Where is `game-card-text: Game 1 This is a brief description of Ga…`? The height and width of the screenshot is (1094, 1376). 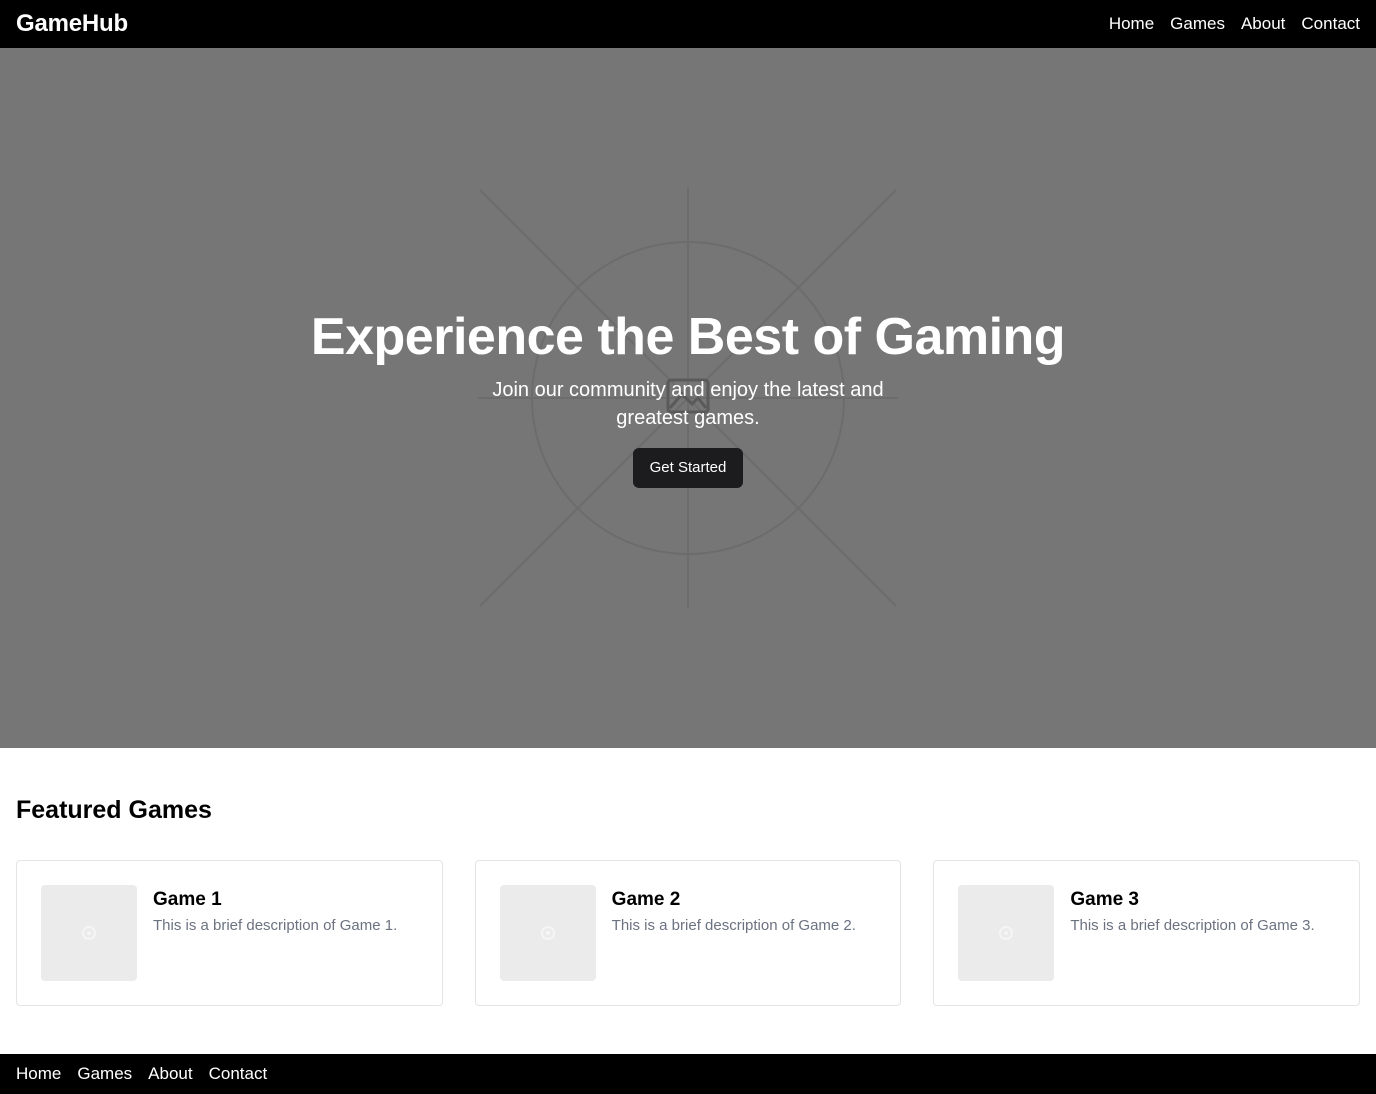 game-card-text: Game 1 This is a brief description of Ga… is located at coordinates (275, 933).